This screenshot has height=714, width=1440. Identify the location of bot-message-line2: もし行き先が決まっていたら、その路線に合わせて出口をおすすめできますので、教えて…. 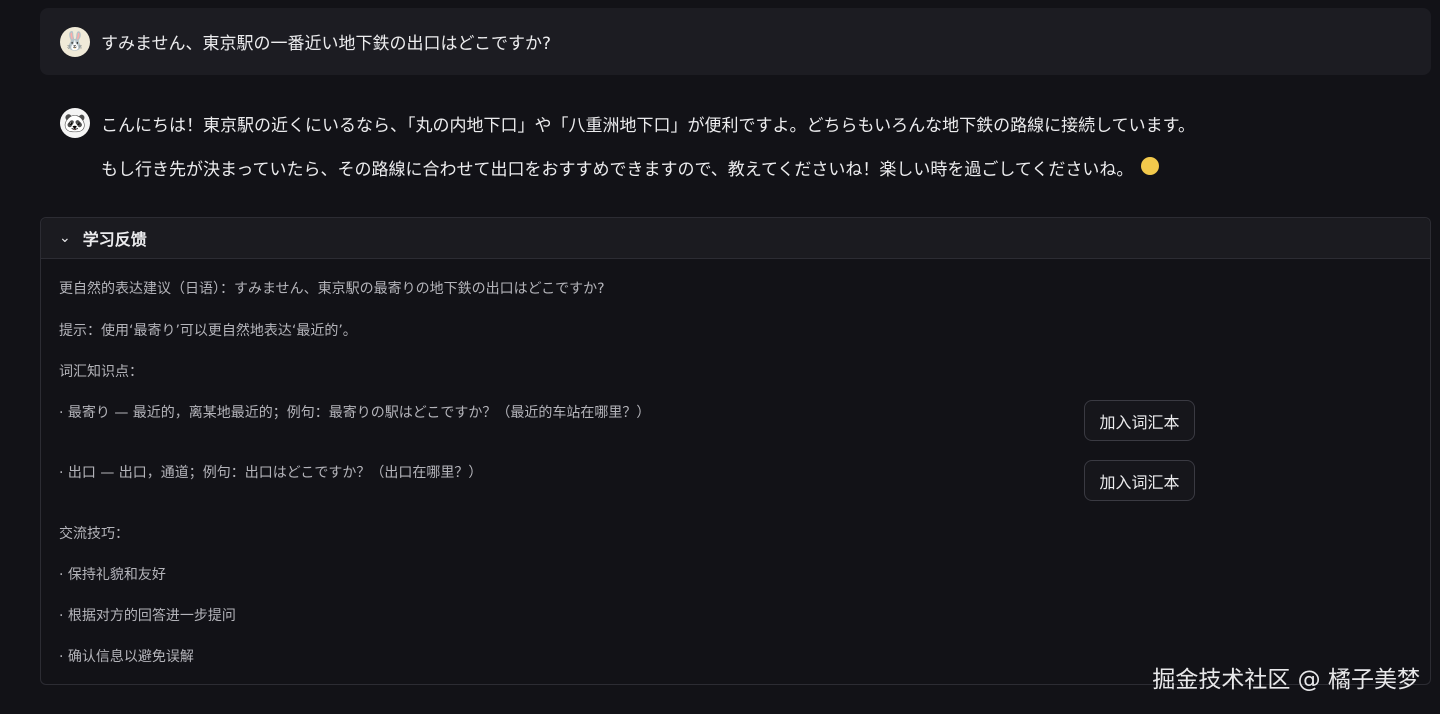
(617, 169).